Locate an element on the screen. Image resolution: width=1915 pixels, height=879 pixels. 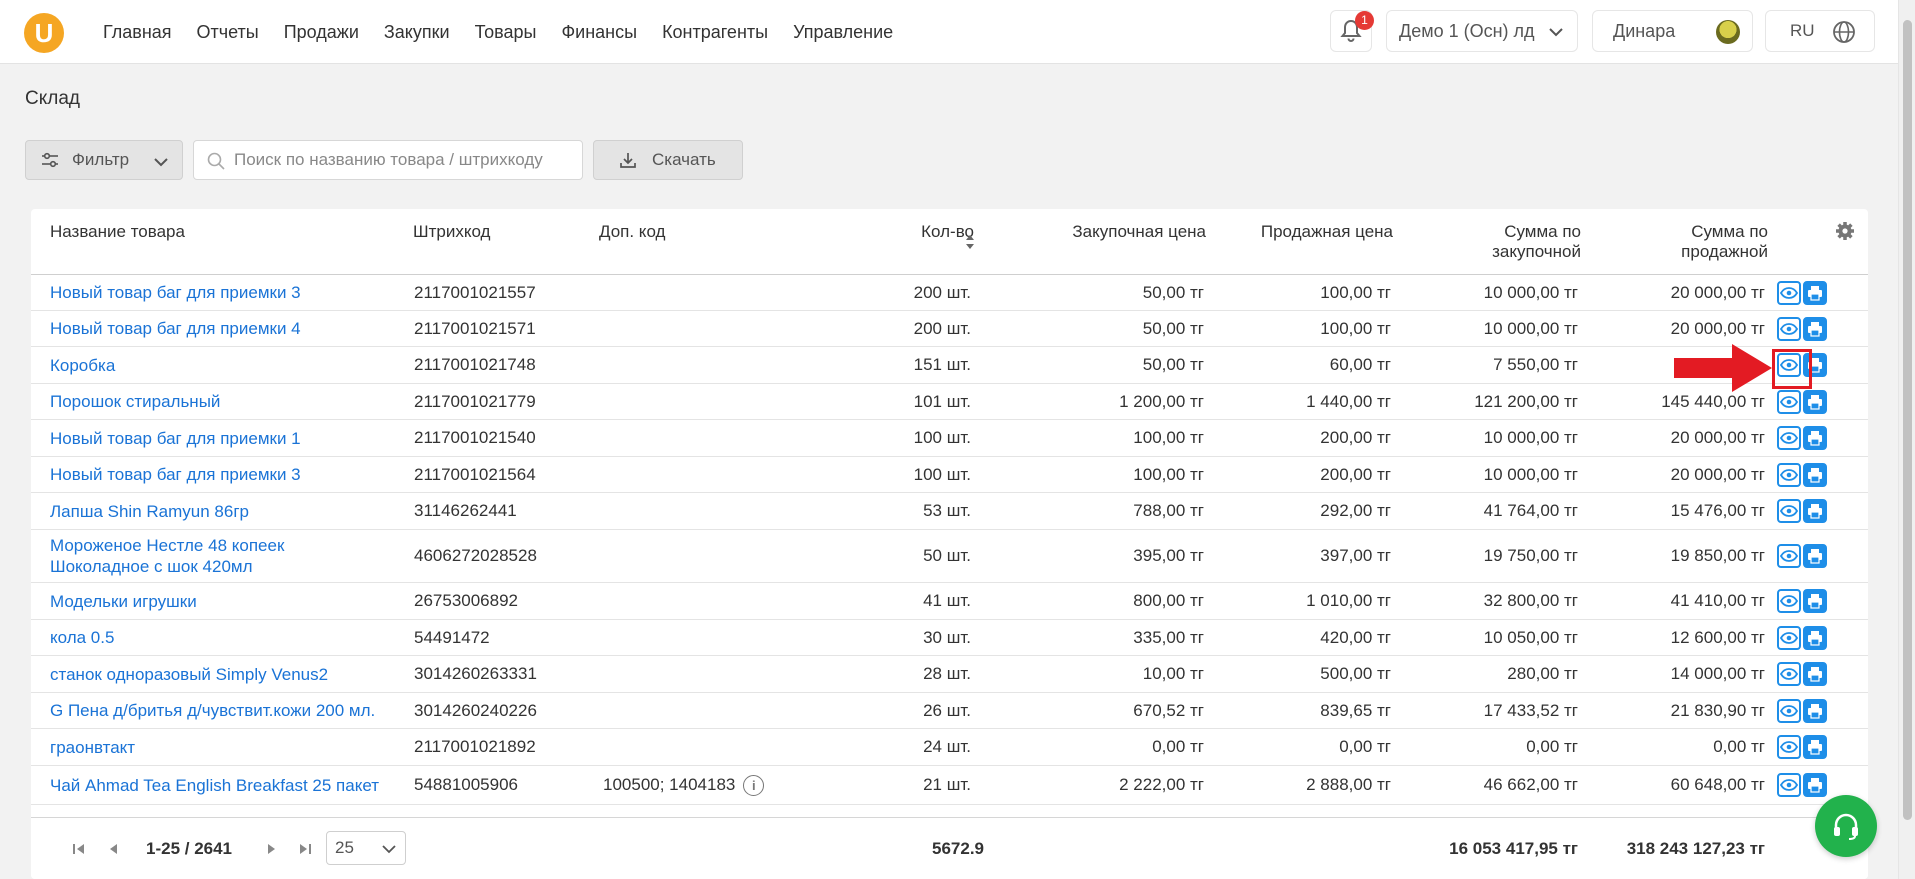
nav-item-management: Управление is located at coordinates (843, 32).